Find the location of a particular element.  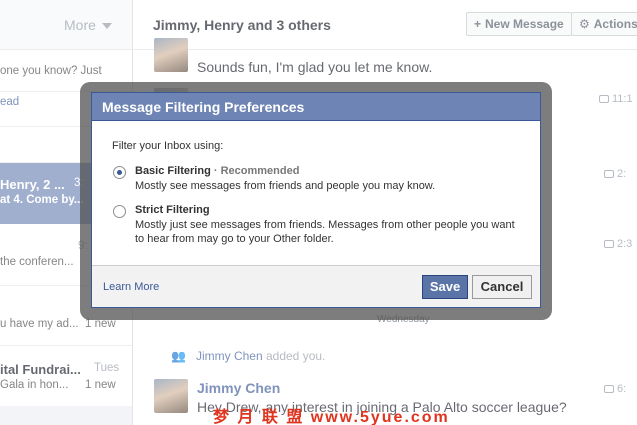

strict-filtering-title: Strict Filtering is located at coordinates (172, 210).